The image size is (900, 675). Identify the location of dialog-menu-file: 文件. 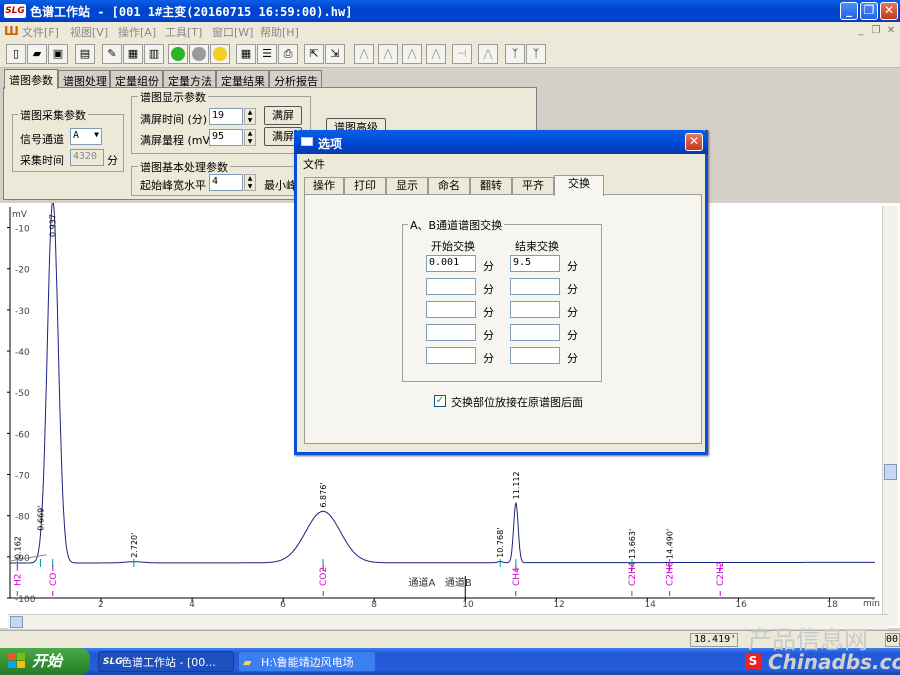
(314, 164).